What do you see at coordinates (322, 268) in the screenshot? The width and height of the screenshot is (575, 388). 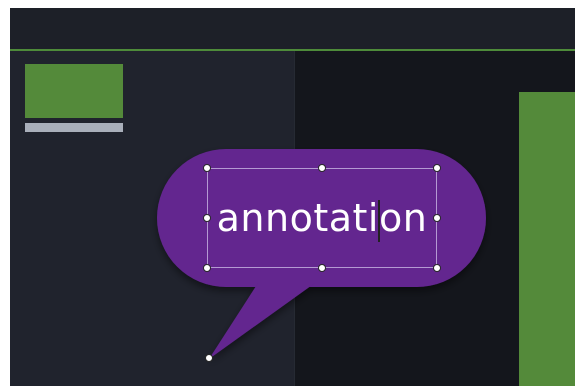 I see `resize-handle-bottom` at bounding box center [322, 268].